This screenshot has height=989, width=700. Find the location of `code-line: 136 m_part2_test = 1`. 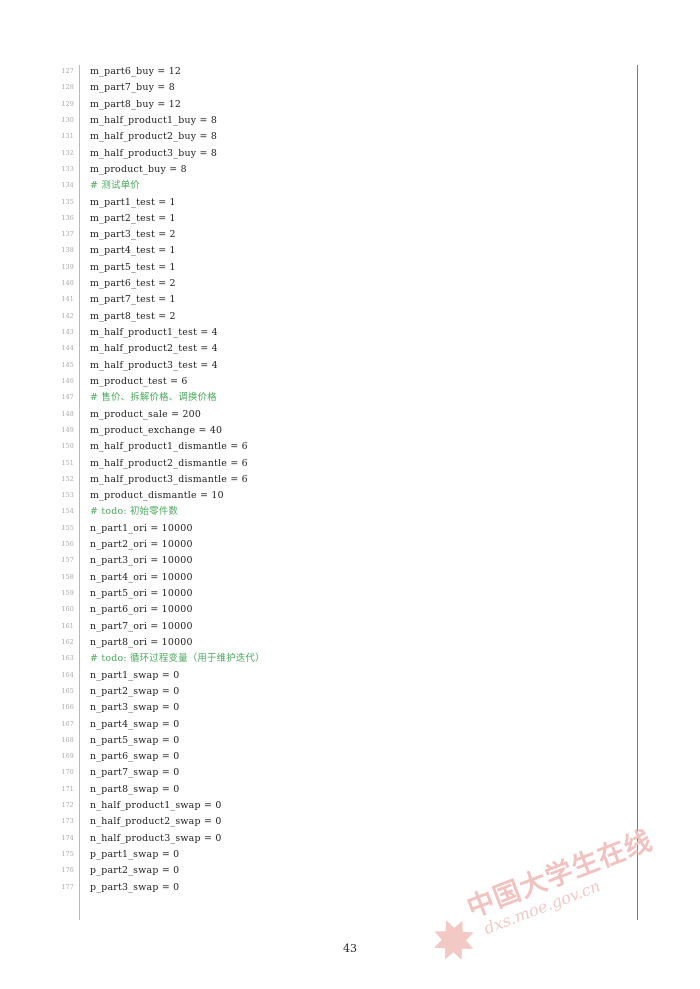

code-line: 136 m_part2_test = 1 is located at coordinates (345, 219).